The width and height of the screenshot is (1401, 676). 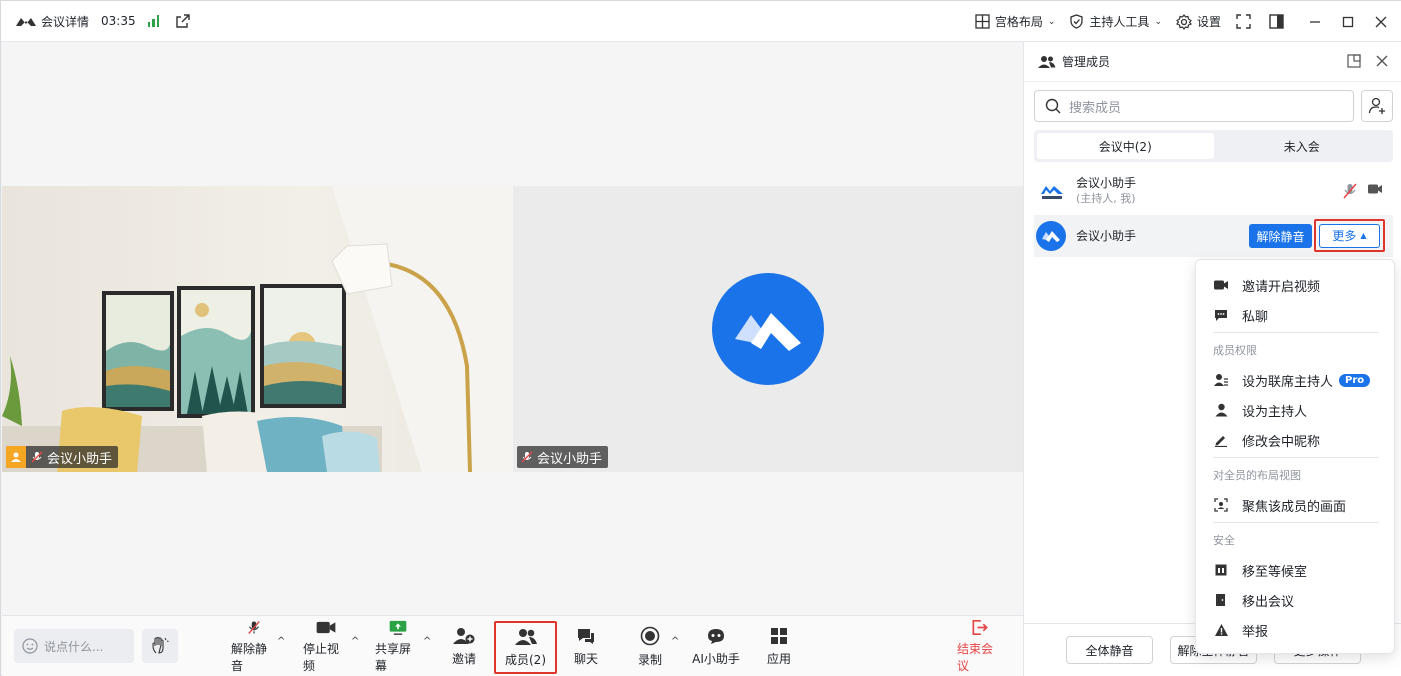 I want to click on door-exit-icon, so click(x=1221, y=600).